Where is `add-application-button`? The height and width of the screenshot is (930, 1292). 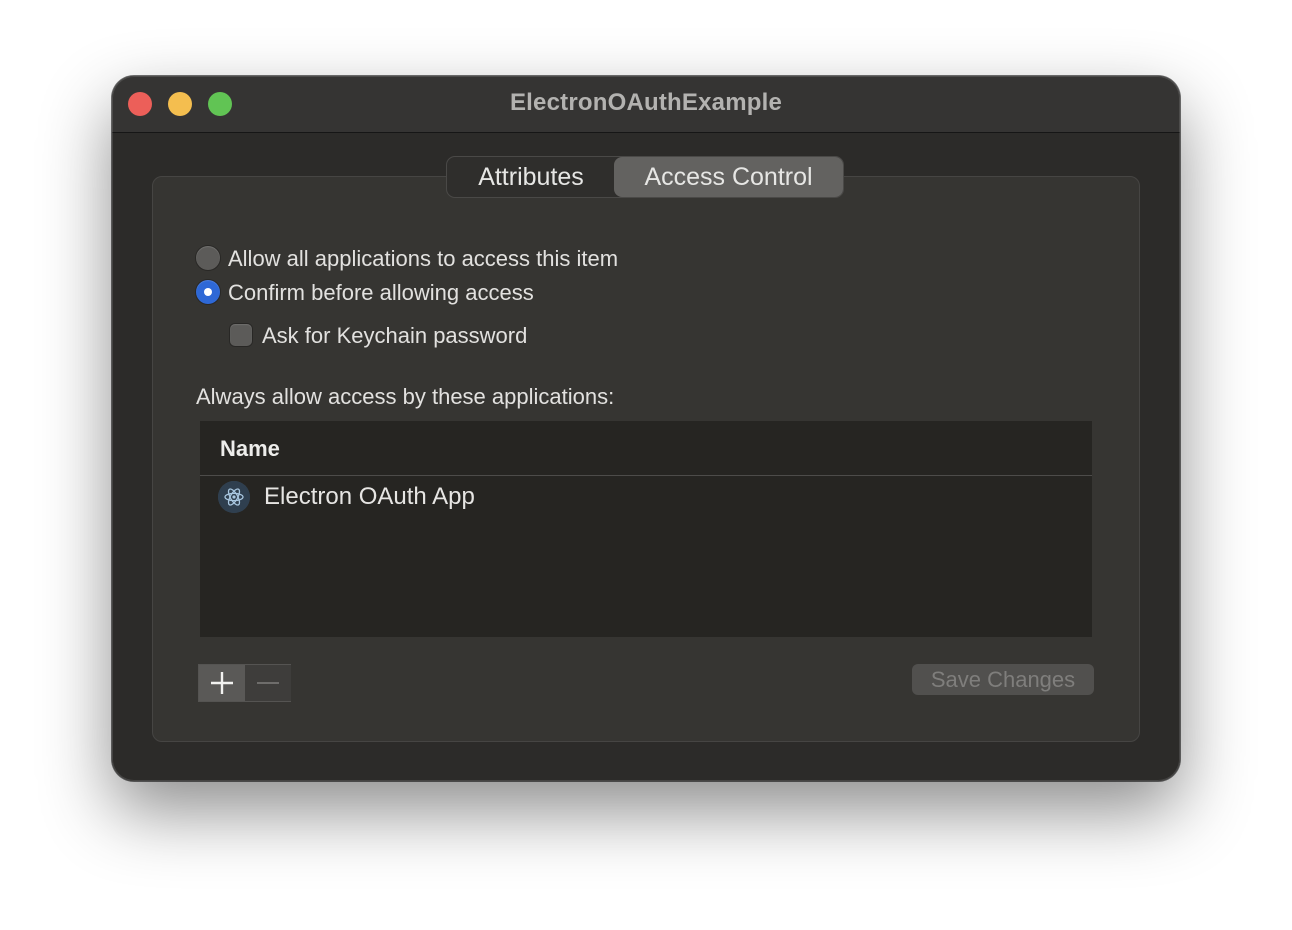
add-application-button is located at coordinates (222, 683).